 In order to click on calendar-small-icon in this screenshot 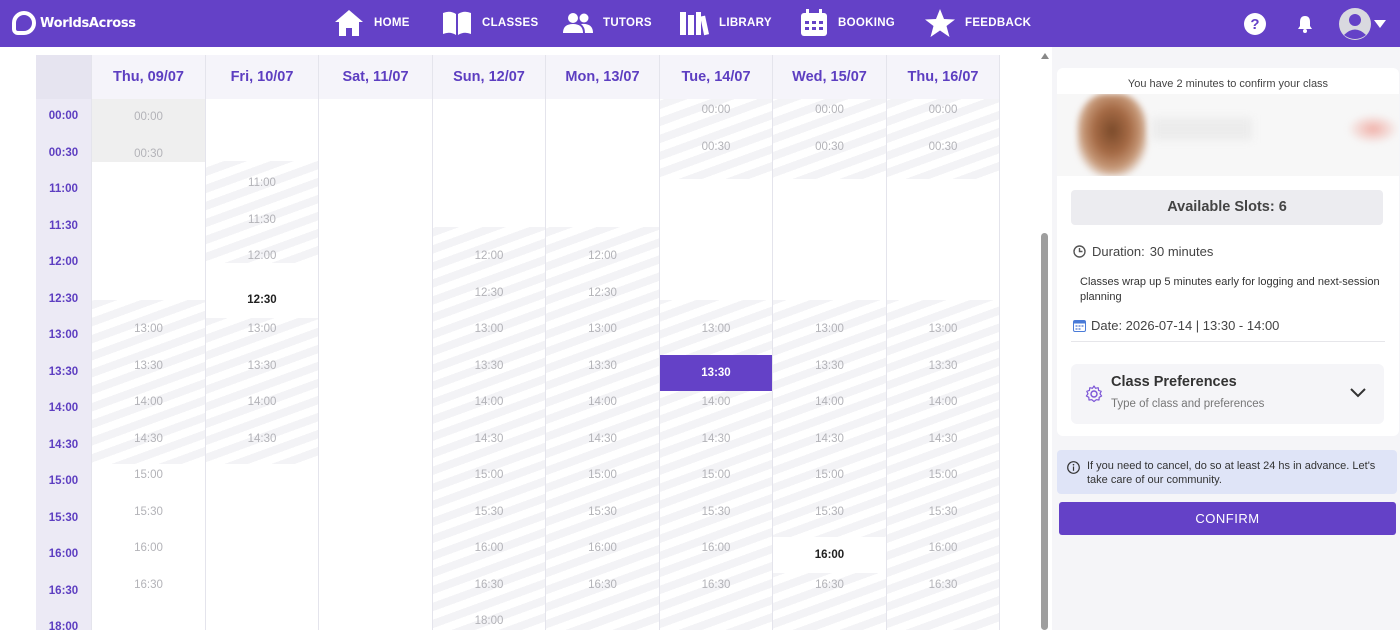, I will do `click(1079, 326)`.